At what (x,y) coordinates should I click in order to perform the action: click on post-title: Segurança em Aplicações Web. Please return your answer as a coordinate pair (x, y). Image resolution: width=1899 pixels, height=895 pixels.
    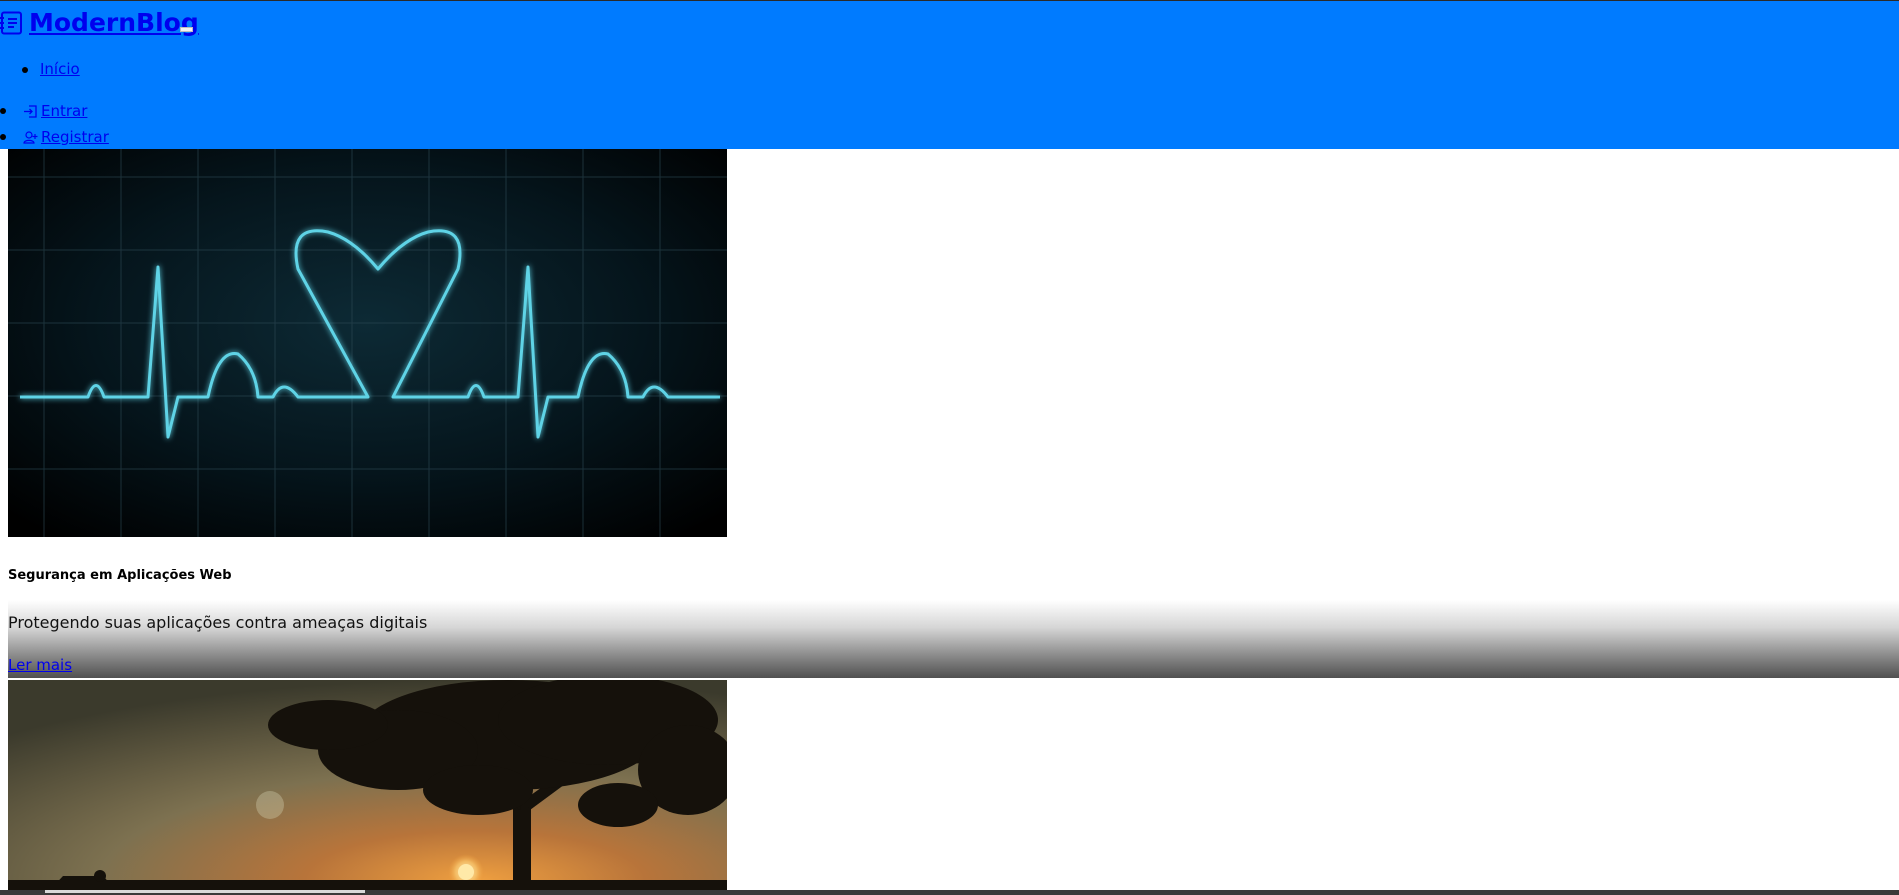
    Looking at the image, I should click on (120, 575).